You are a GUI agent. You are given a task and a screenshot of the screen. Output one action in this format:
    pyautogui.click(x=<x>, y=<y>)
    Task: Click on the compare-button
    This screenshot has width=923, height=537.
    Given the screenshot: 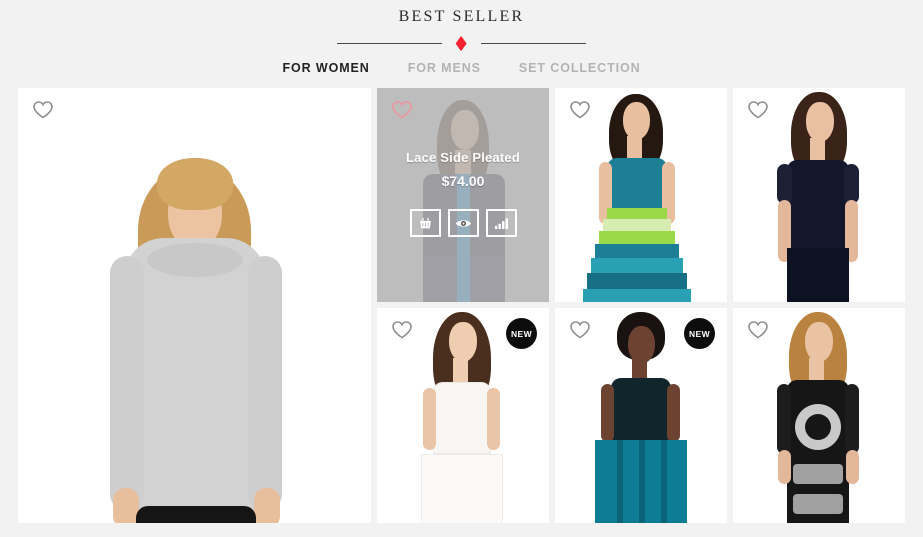 What is the action you would take?
    pyautogui.click(x=501, y=223)
    